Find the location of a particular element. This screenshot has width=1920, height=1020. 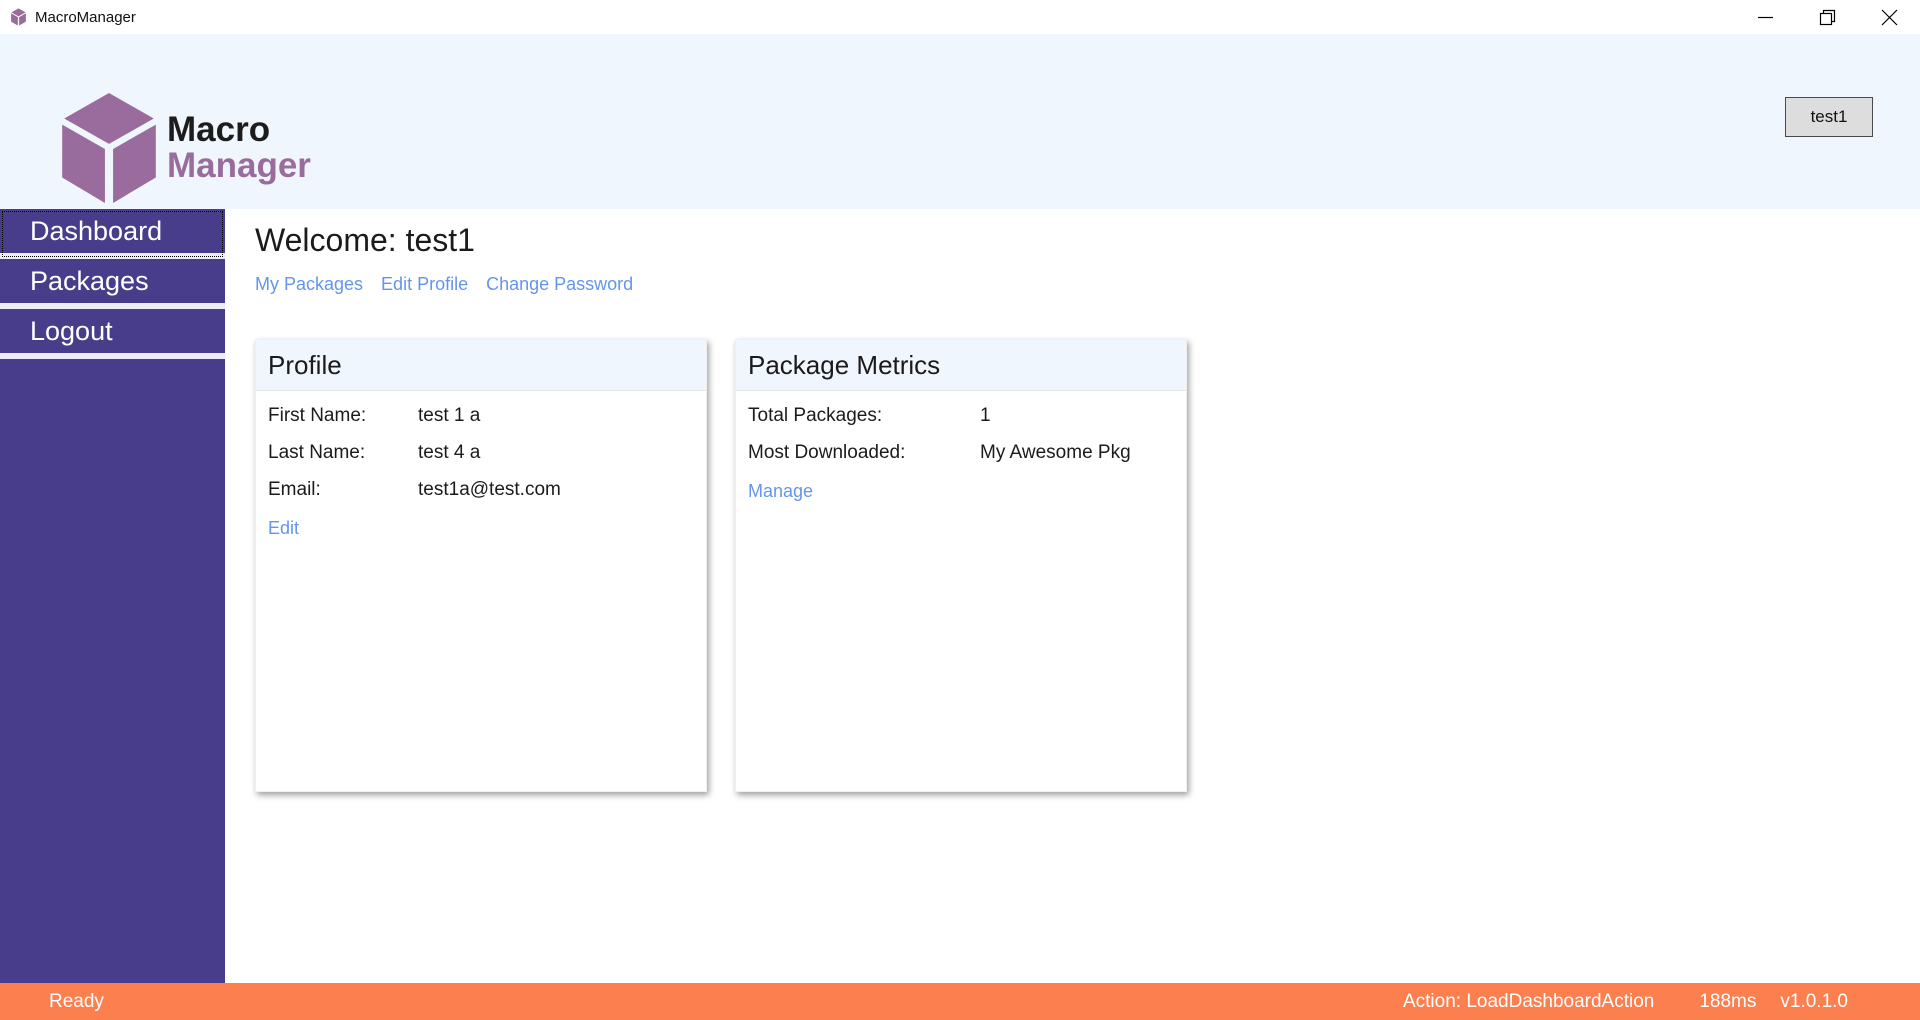

logo-text-macro: Macro is located at coordinates (219, 129).